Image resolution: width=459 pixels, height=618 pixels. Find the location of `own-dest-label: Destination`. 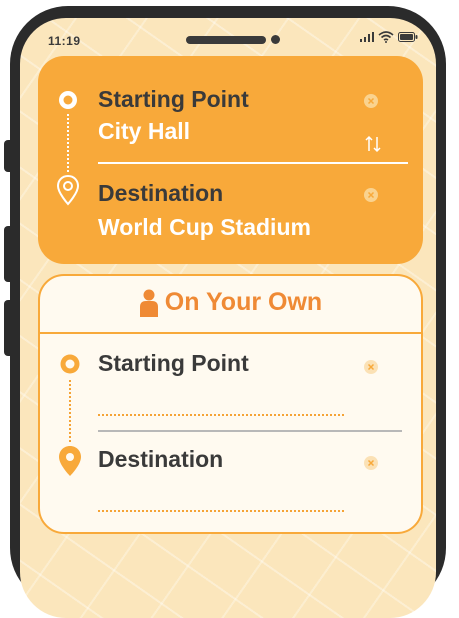

own-dest-label: Destination is located at coordinates (161, 459).